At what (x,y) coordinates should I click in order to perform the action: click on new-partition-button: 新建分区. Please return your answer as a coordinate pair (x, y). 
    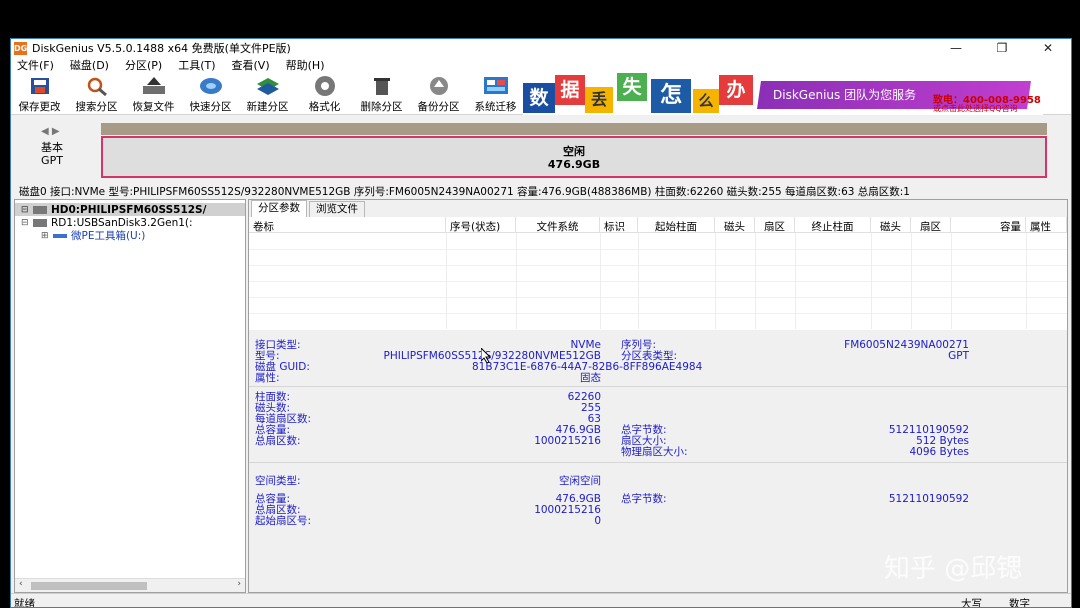
    Looking at the image, I should click on (267, 93).